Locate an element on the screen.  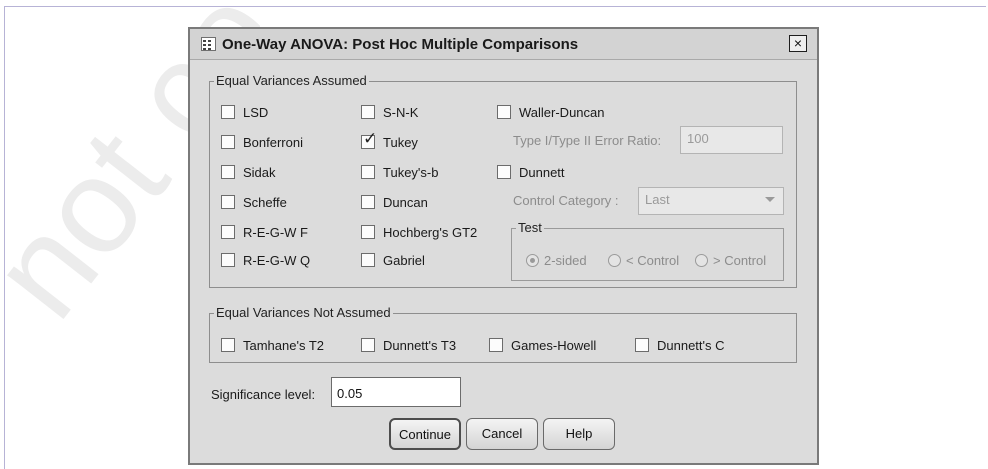
tamhanes-t2-checkbox: Tamhane's T2 is located at coordinates (286, 346).